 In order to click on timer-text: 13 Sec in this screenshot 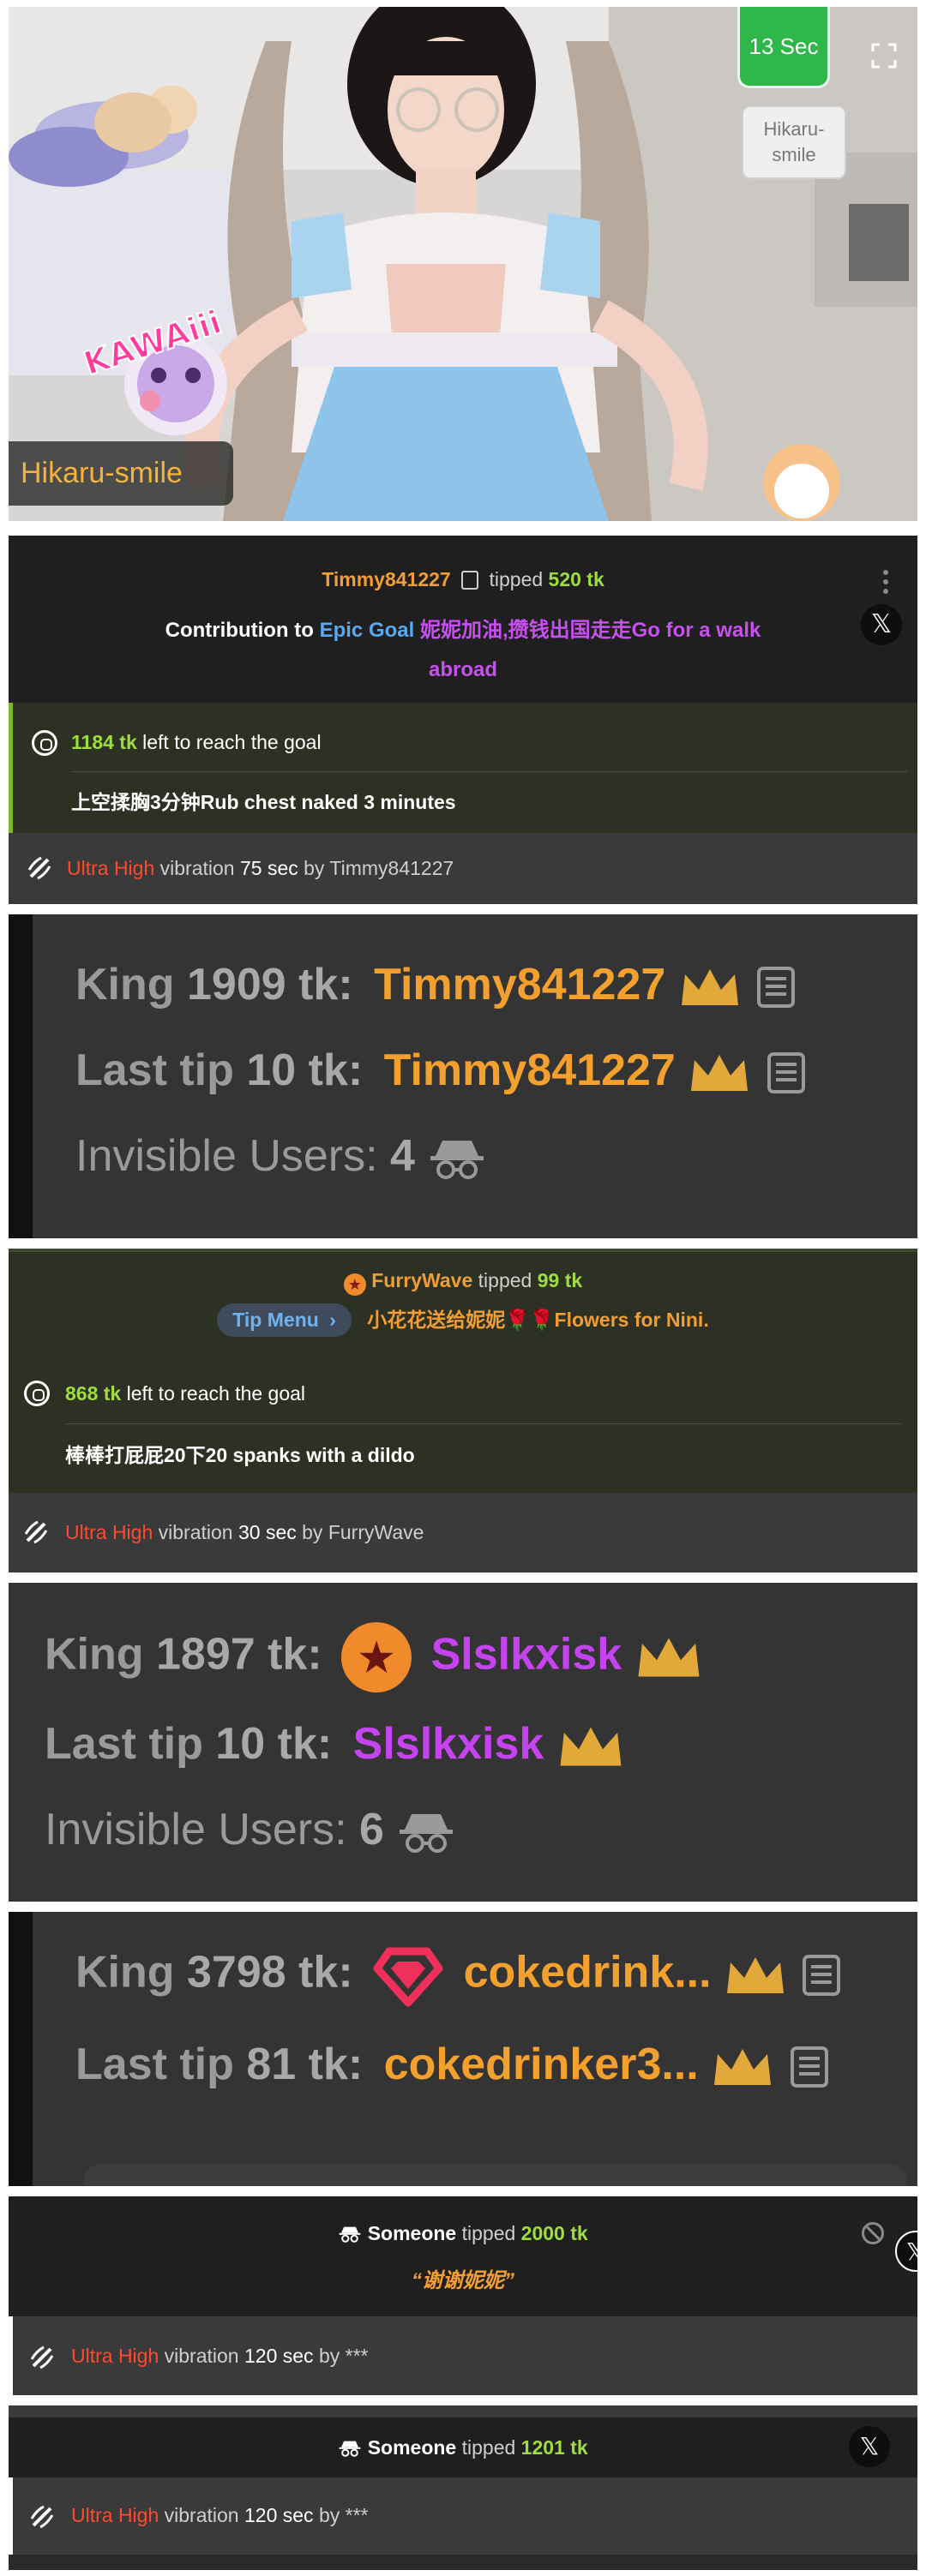, I will do `click(784, 46)`.